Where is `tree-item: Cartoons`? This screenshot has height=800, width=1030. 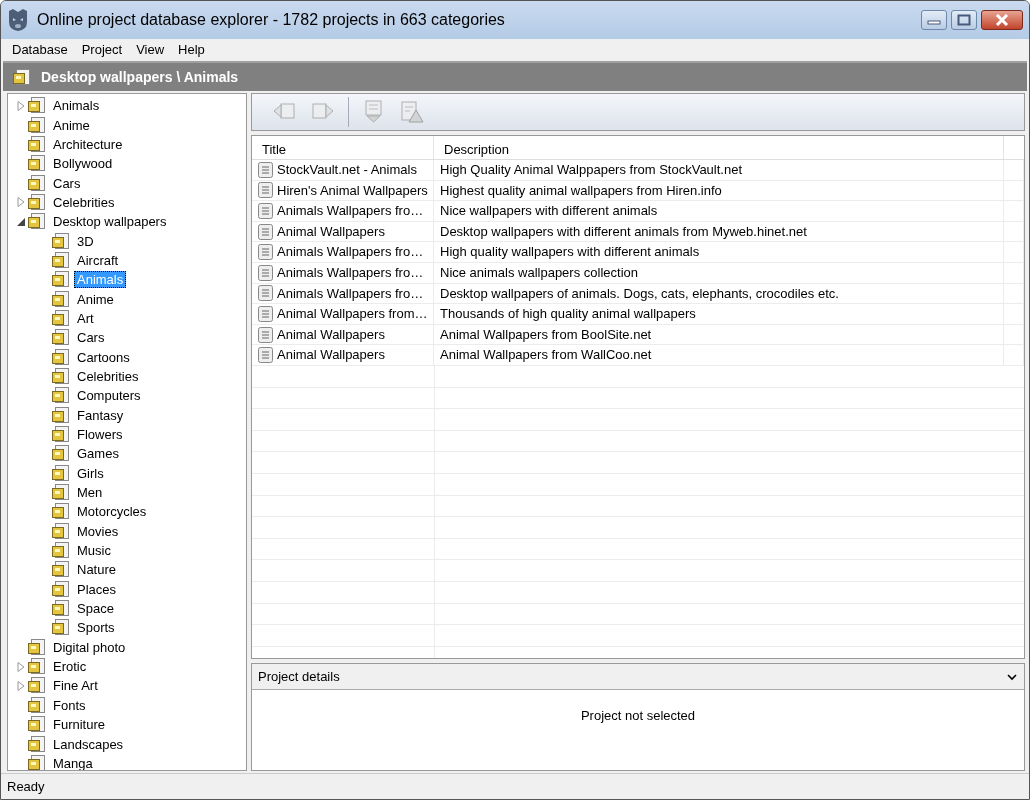 tree-item: Cartoons is located at coordinates (103, 357).